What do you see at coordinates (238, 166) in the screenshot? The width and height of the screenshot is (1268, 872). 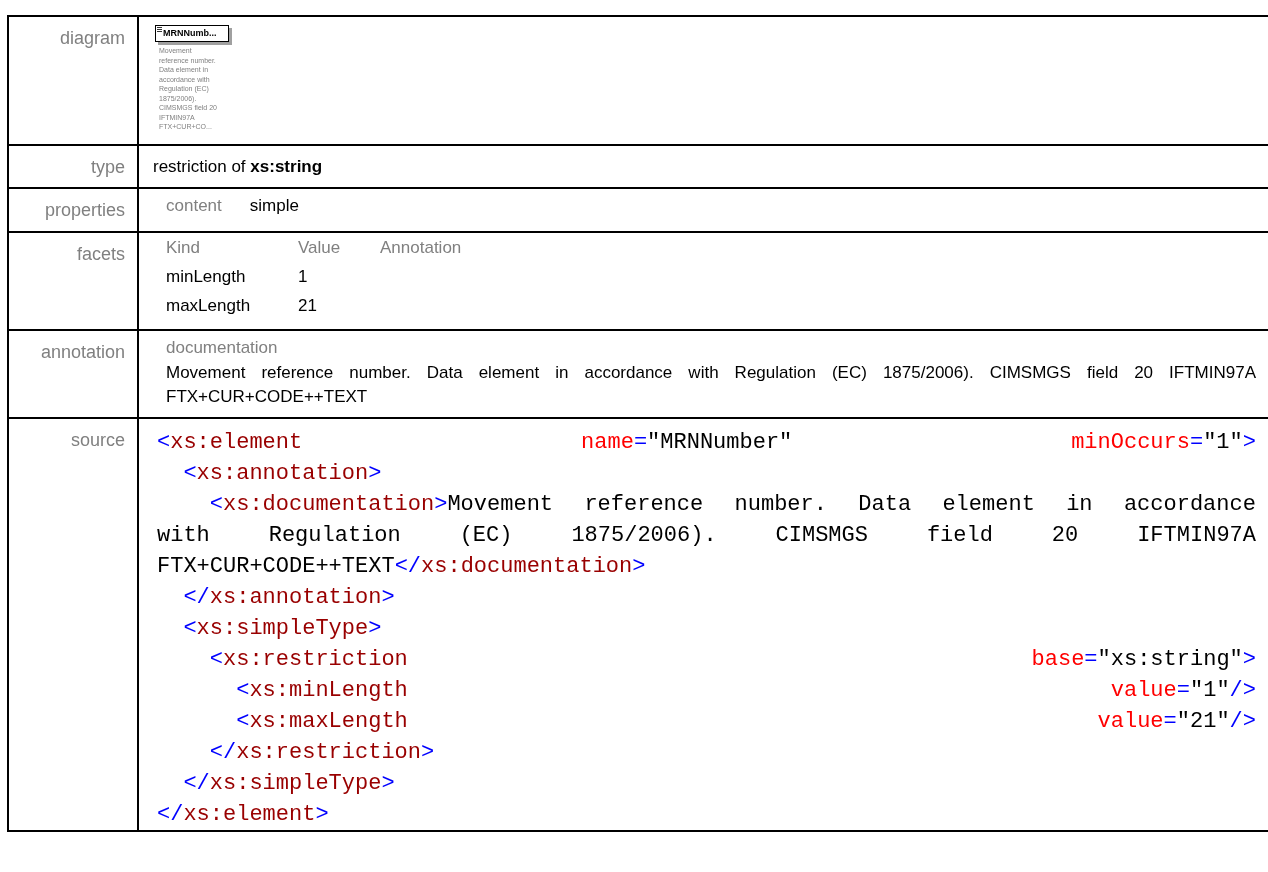 I see `type-text: restriction of xs:string` at bounding box center [238, 166].